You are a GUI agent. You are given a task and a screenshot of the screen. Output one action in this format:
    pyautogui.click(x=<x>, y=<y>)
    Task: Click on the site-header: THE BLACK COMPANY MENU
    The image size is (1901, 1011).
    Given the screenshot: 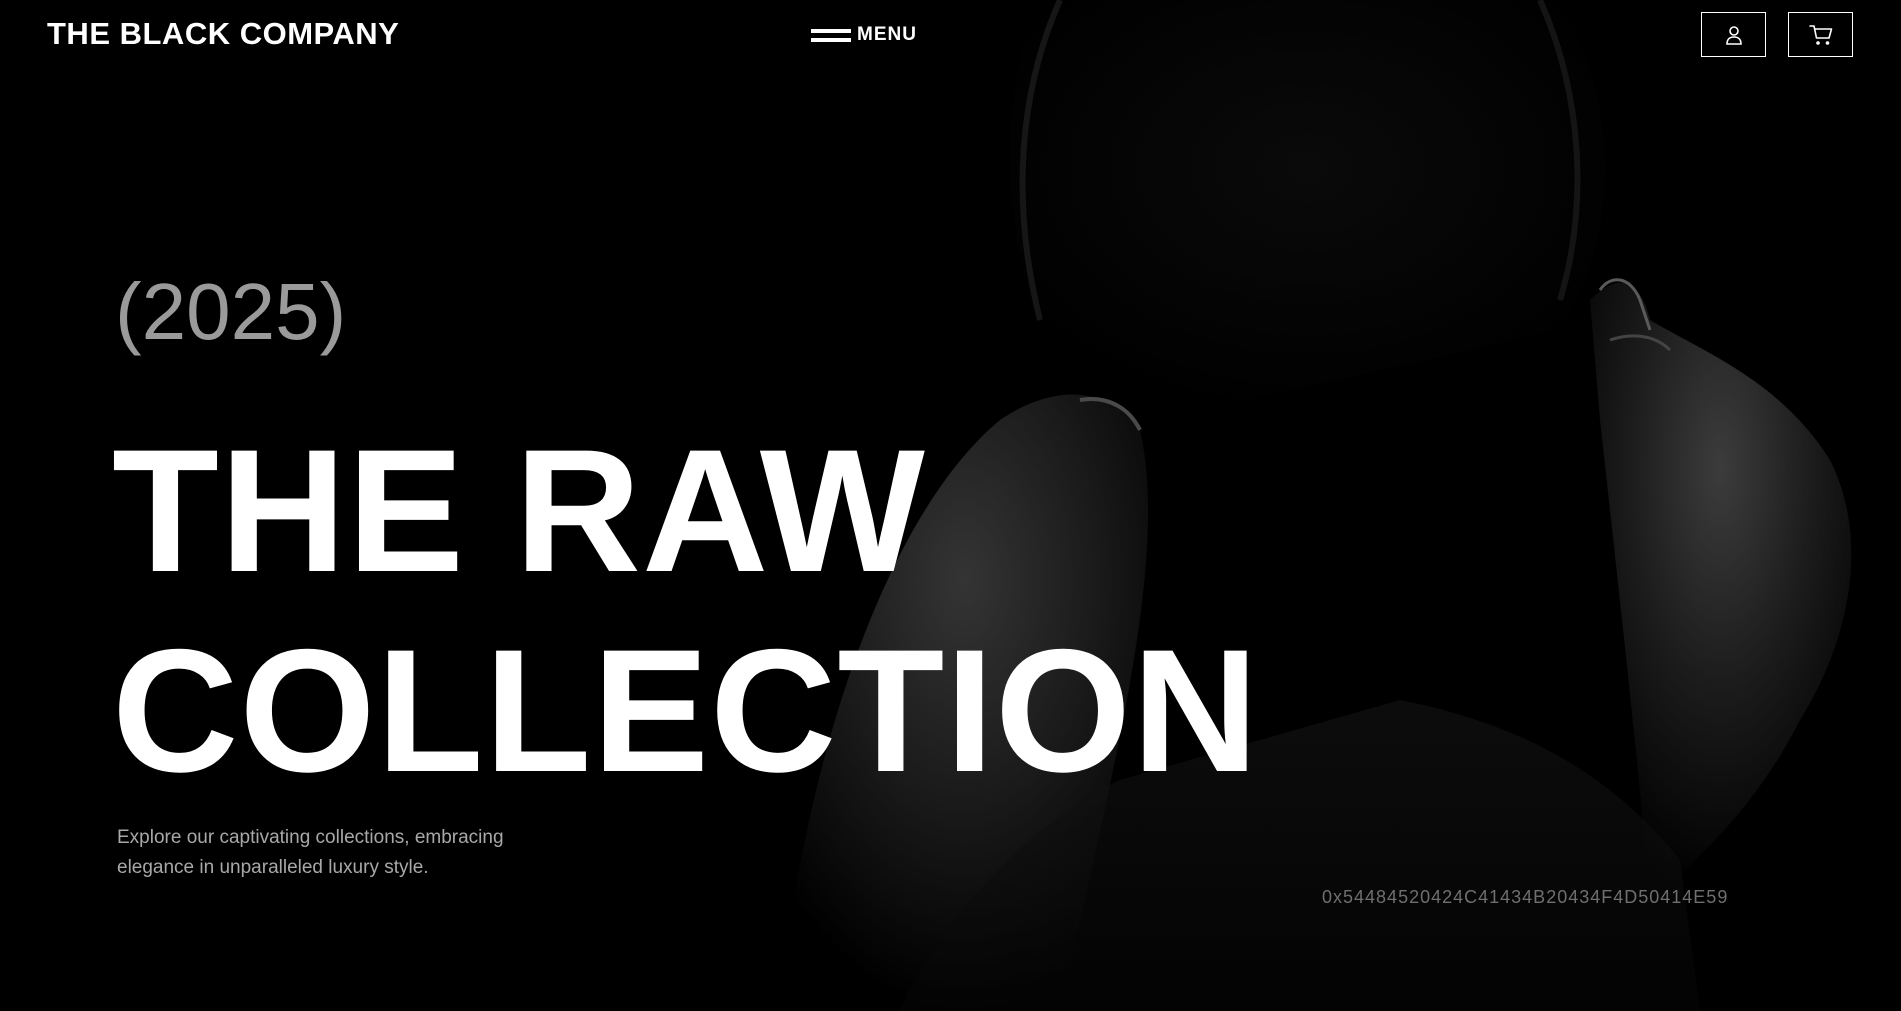 What is the action you would take?
    pyautogui.click(x=950, y=35)
    